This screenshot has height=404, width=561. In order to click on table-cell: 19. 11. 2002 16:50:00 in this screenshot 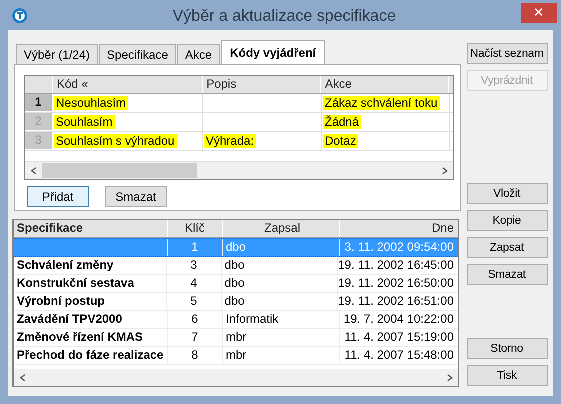, I will do `click(396, 283)`.